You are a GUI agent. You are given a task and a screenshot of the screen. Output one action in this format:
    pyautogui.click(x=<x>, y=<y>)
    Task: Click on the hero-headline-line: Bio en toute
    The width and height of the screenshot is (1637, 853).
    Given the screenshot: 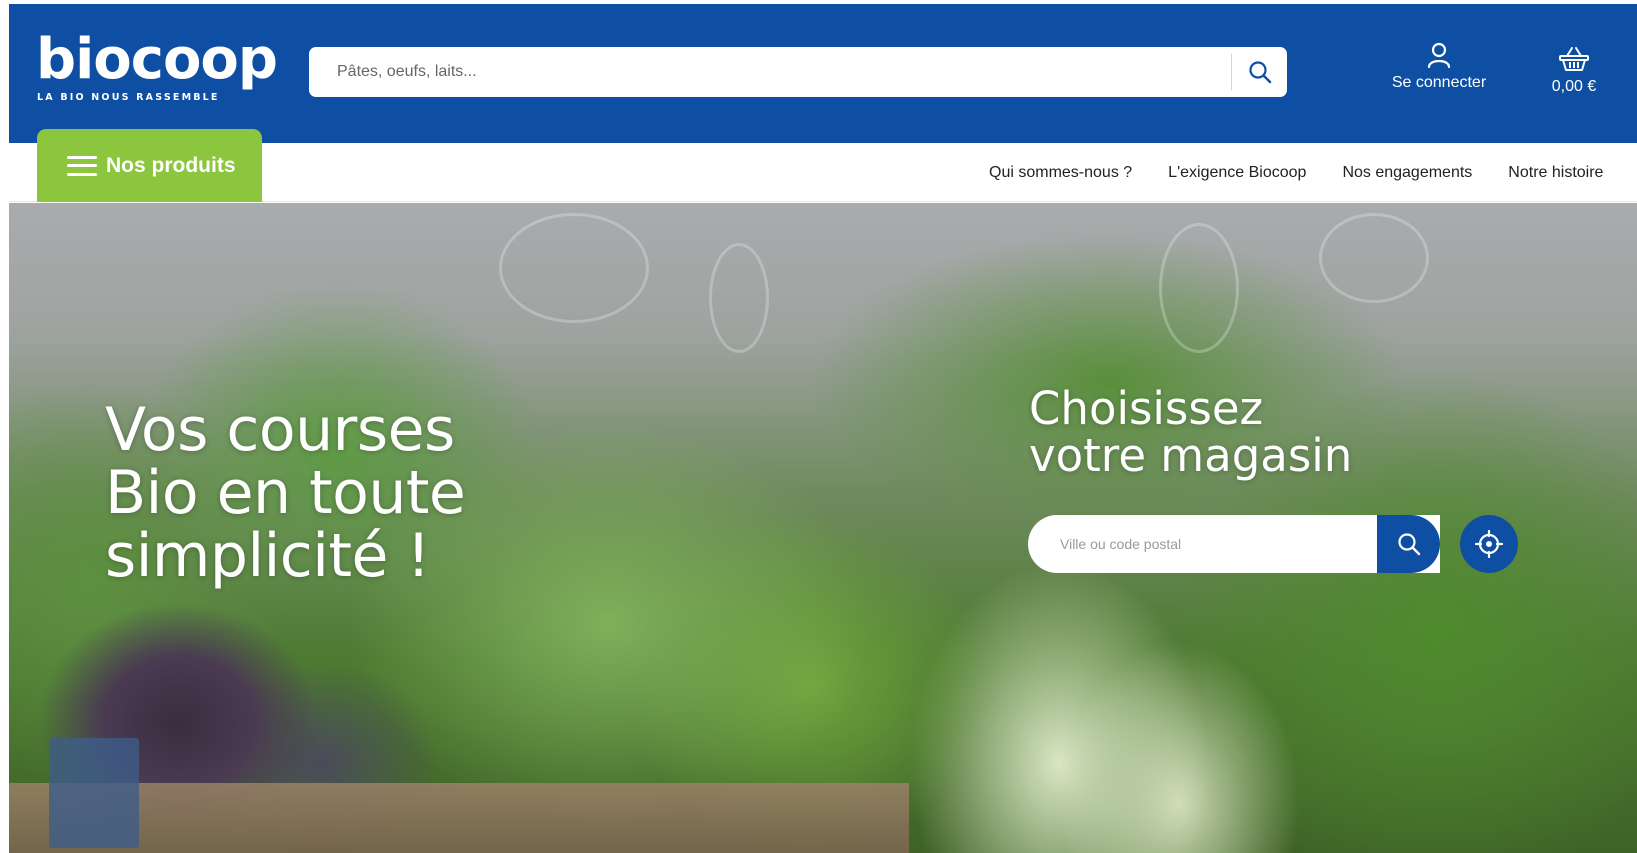 What is the action you would take?
    pyautogui.click(x=285, y=493)
    